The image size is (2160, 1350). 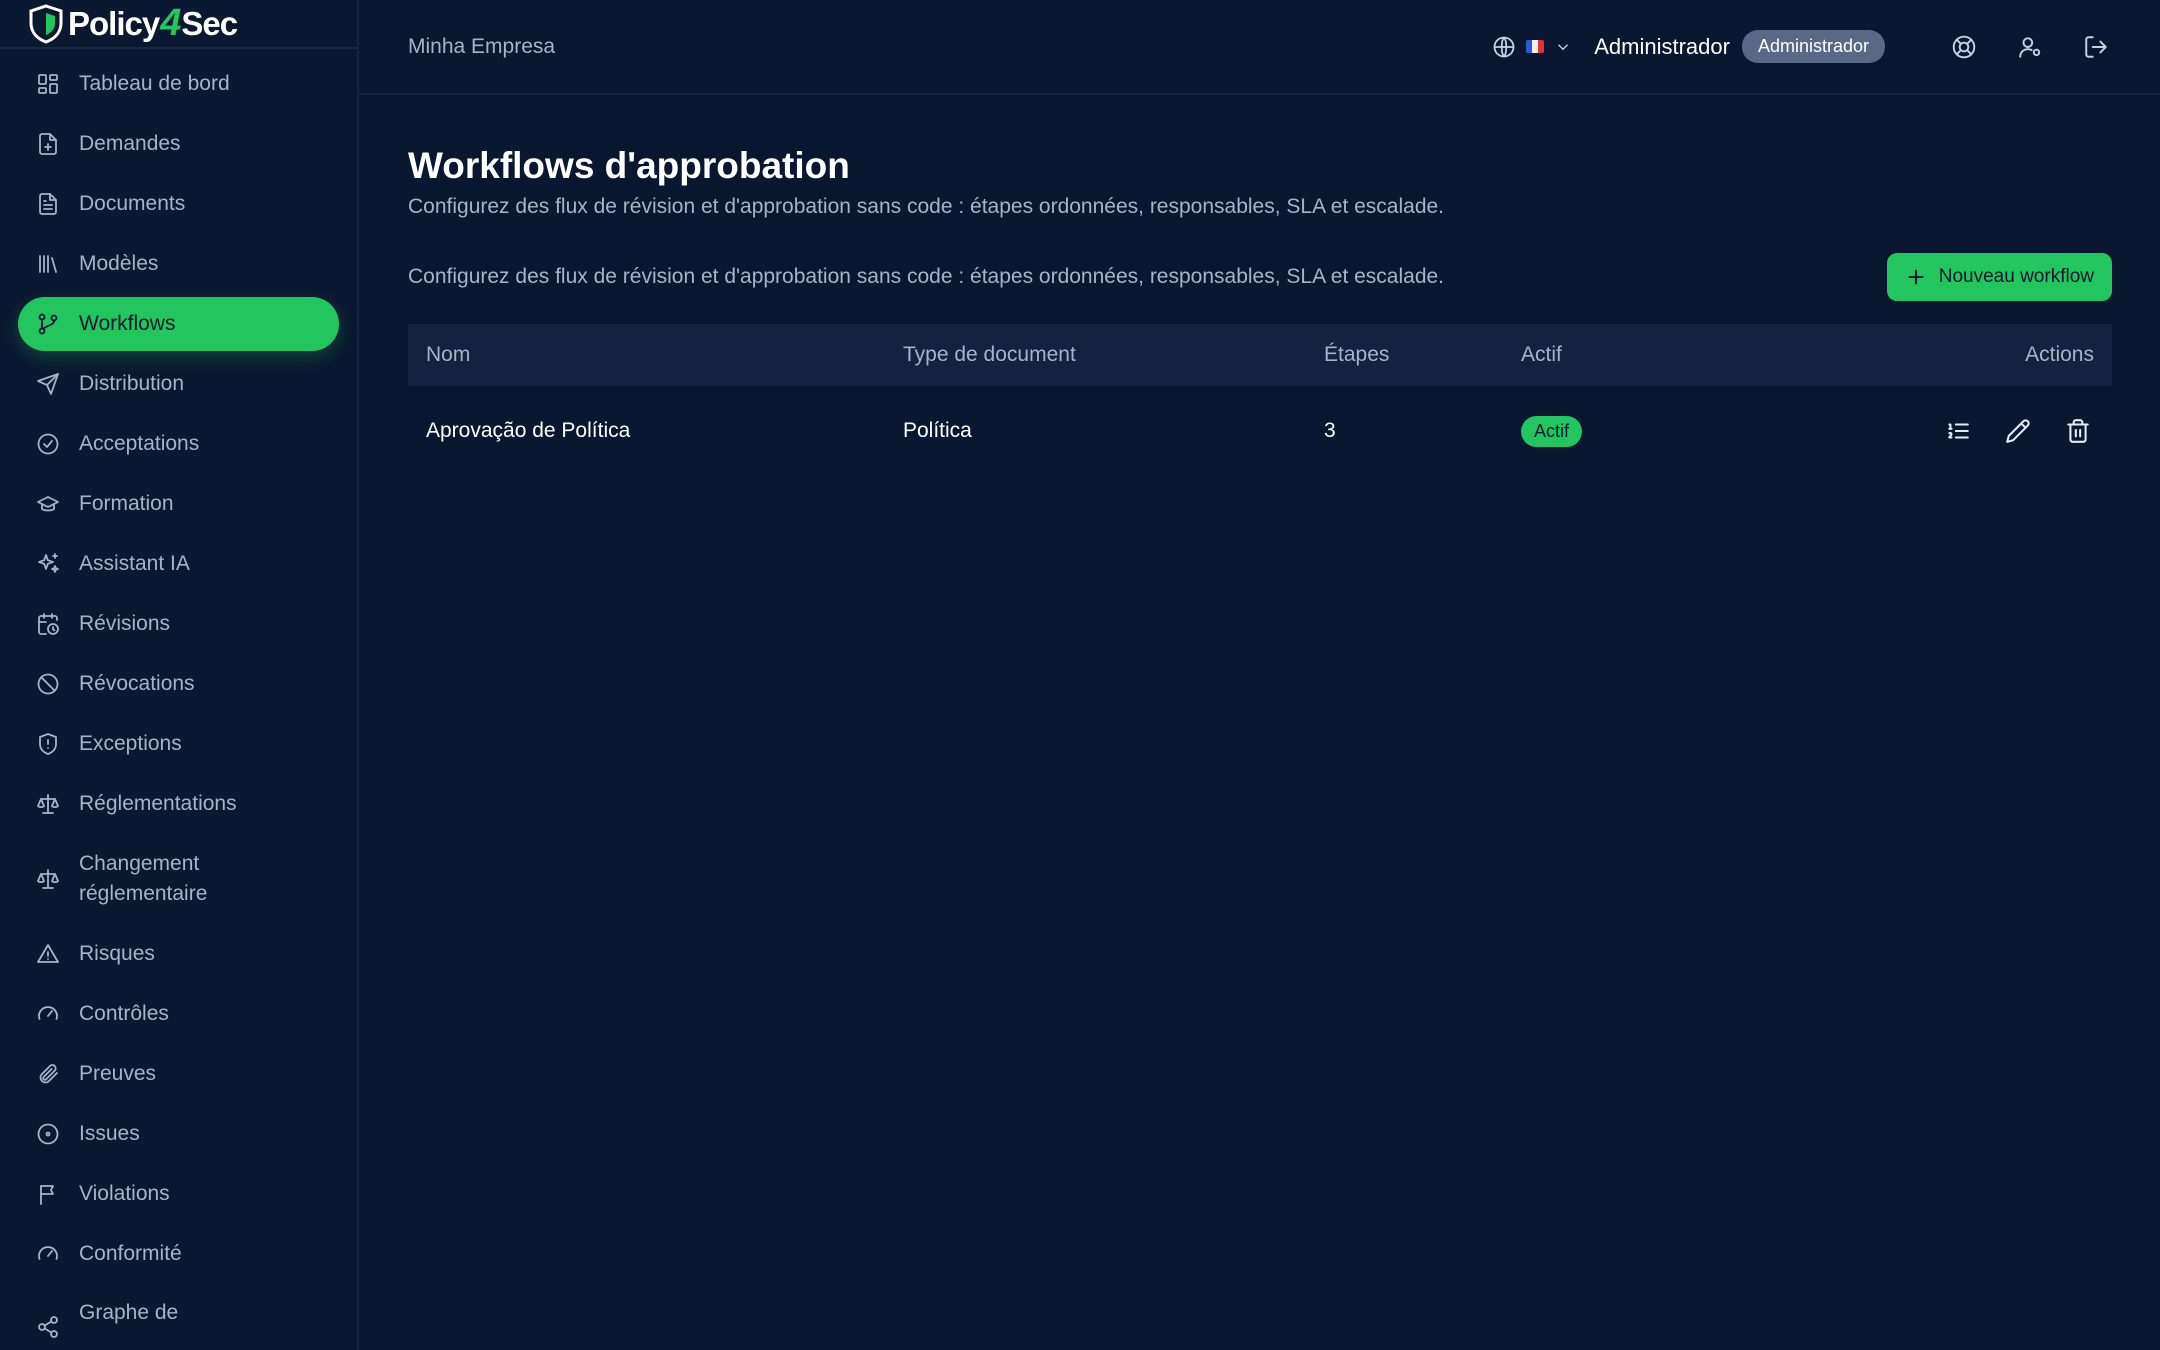 What do you see at coordinates (937, 430) in the screenshot?
I see `workflow-doc-type: Política` at bounding box center [937, 430].